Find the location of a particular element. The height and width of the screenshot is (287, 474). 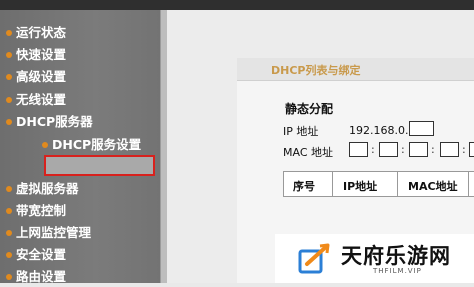

mac-octet-1-input is located at coordinates (358, 149).